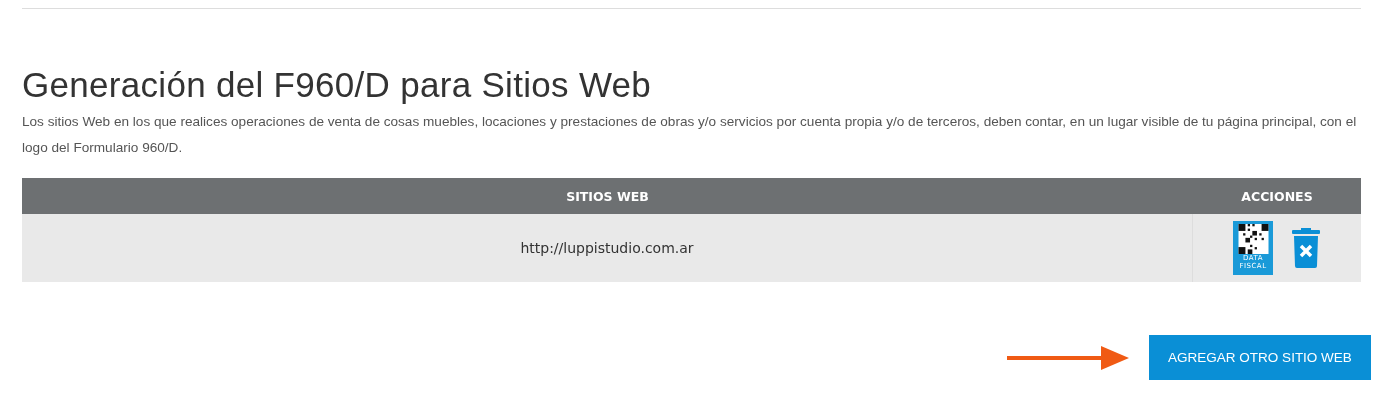  Describe the element at coordinates (1253, 239) in the screenshot. I see `qr-code-icon` at that location.